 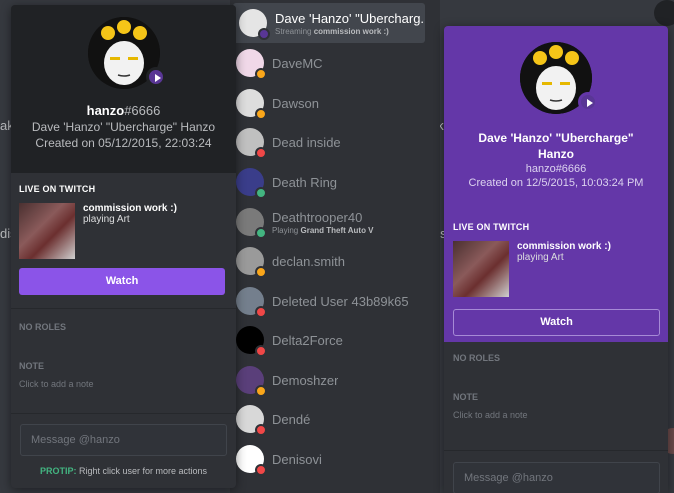 What do you see at coordinates (330, 459) in the screenshot?
I see `member-item: Denisovi` at bounding box center [330, 459].